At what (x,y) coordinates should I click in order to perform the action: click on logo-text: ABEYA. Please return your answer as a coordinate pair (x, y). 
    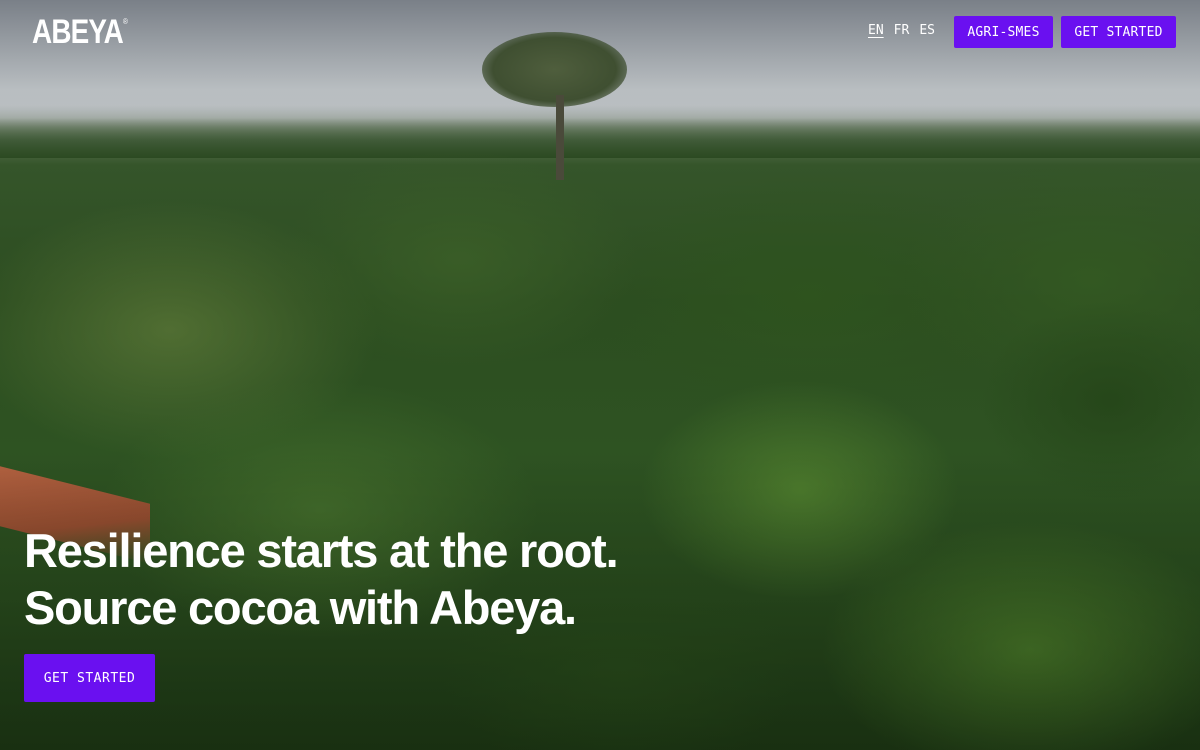
    Looking at the image, I should click on (78, 32).